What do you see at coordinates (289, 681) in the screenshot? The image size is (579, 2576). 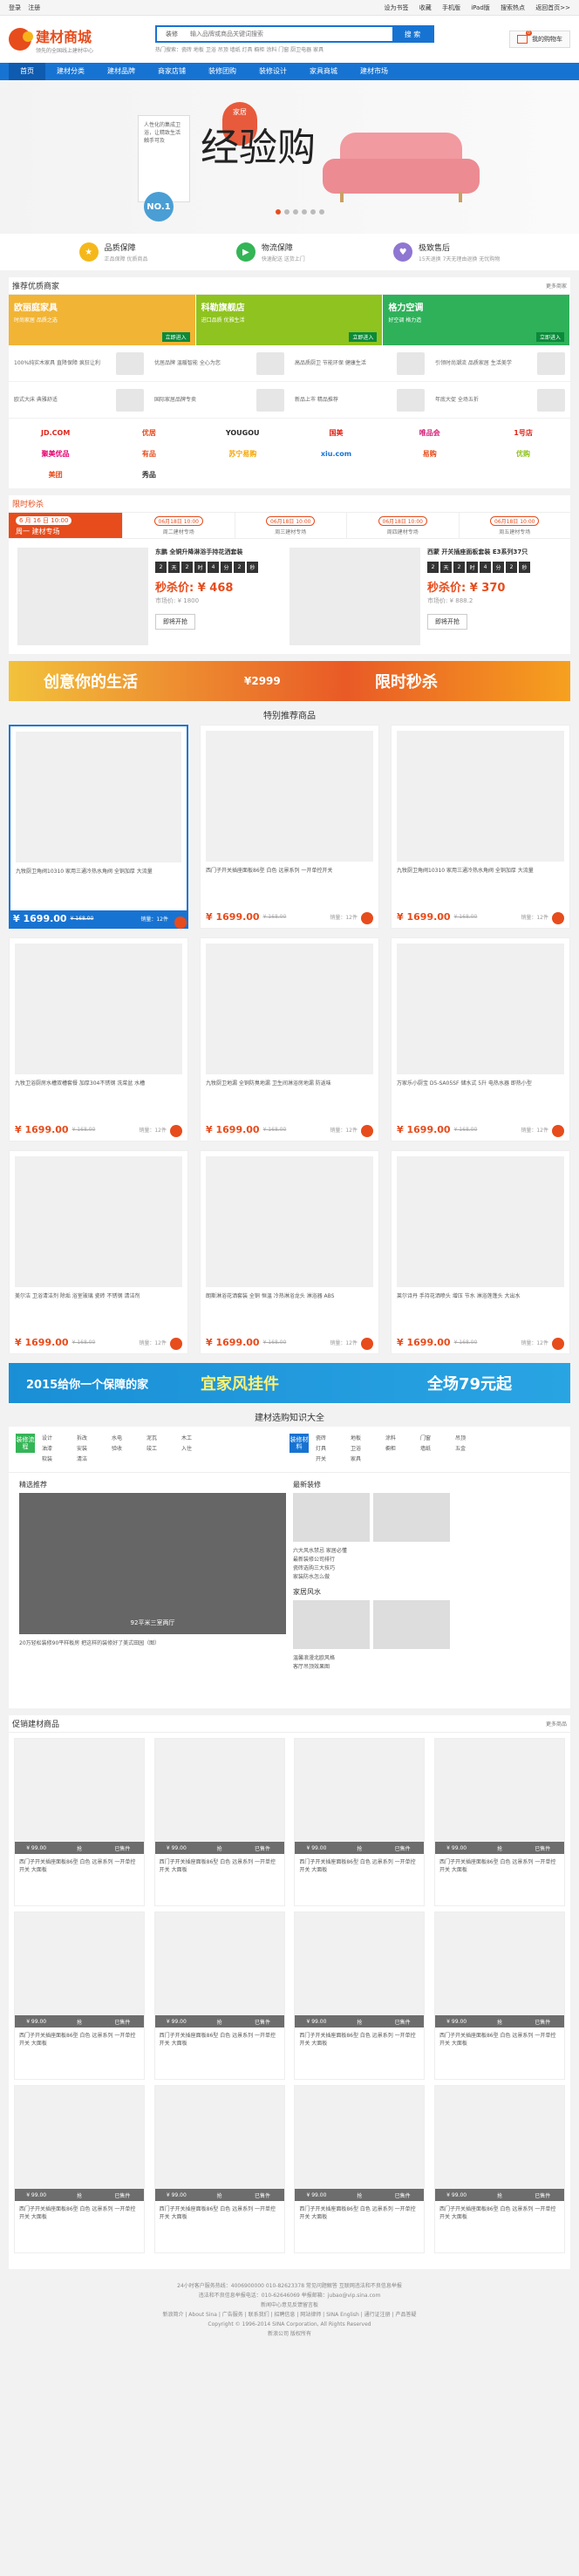 I see `ad-banner-flash: 创意你的生活 ¥2999 限时秒杀` at bounding box center [289, 681].